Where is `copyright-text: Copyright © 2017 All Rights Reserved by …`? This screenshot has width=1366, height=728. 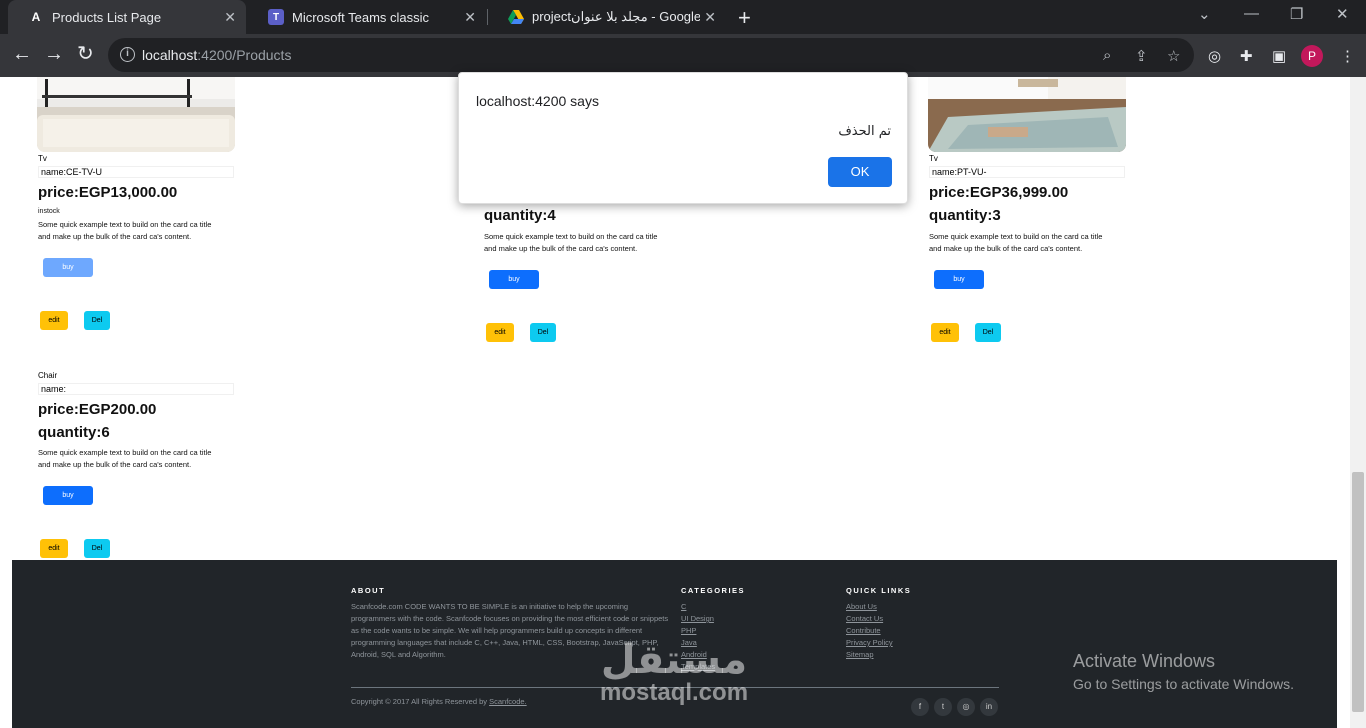
copyright-text: Copyright © 2017 All Rights Reserved by … is located at coordinates (439, 701).